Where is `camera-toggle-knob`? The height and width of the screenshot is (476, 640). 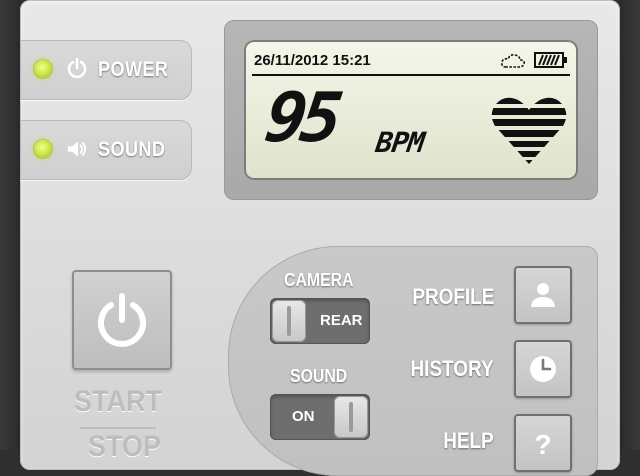
camera-toggle-knob is located at coordinates (289, 321).